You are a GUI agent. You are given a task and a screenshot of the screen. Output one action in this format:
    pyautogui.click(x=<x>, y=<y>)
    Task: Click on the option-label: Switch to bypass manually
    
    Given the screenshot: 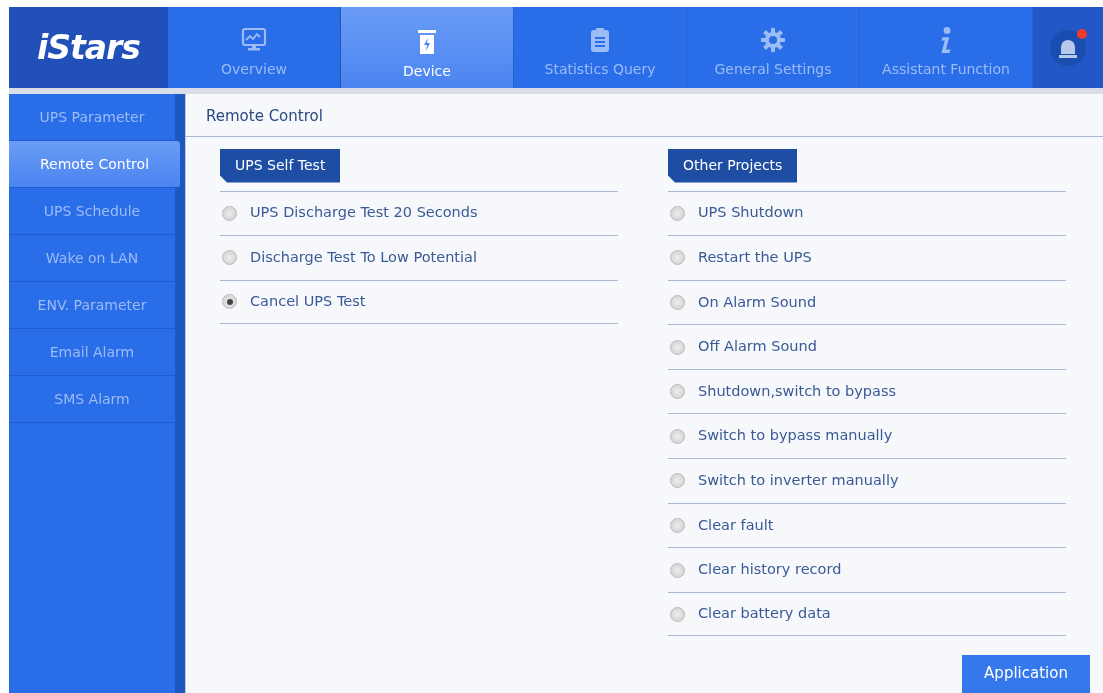 What is the action you would take?
    pyautogui.click(x=795, y=436)
    